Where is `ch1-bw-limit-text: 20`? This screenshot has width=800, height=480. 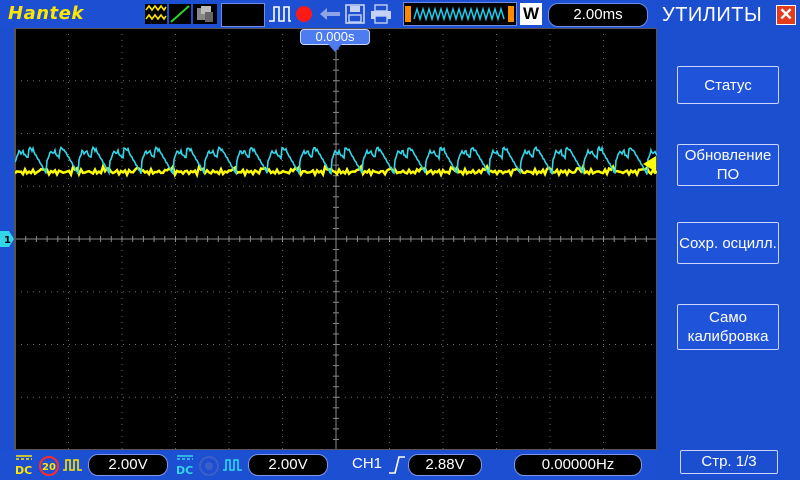
ch1-bw-limit-text: 20 is located at coordinates (49, 467).